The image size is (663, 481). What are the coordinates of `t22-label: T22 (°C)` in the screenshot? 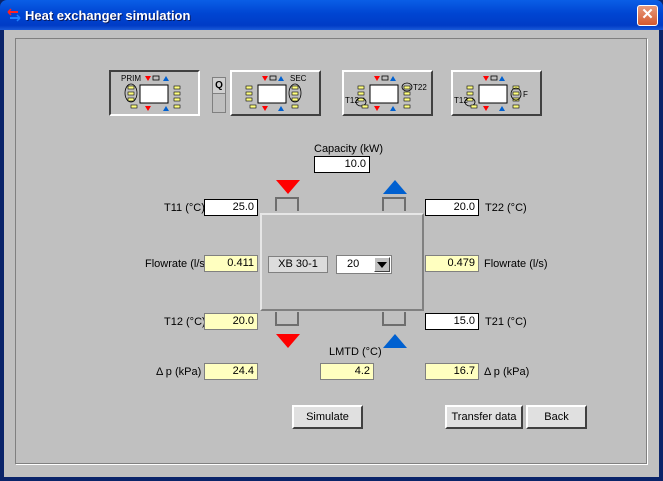 It's located at (506, 208).